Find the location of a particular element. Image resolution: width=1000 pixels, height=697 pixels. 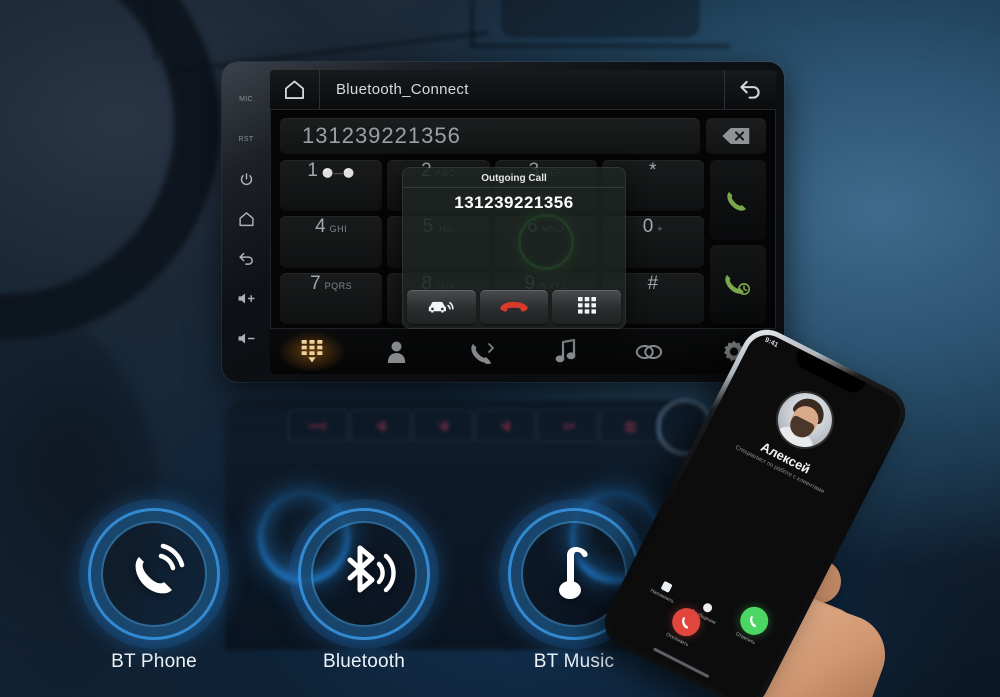

redial-history-button is located at coordinates (738, 284).